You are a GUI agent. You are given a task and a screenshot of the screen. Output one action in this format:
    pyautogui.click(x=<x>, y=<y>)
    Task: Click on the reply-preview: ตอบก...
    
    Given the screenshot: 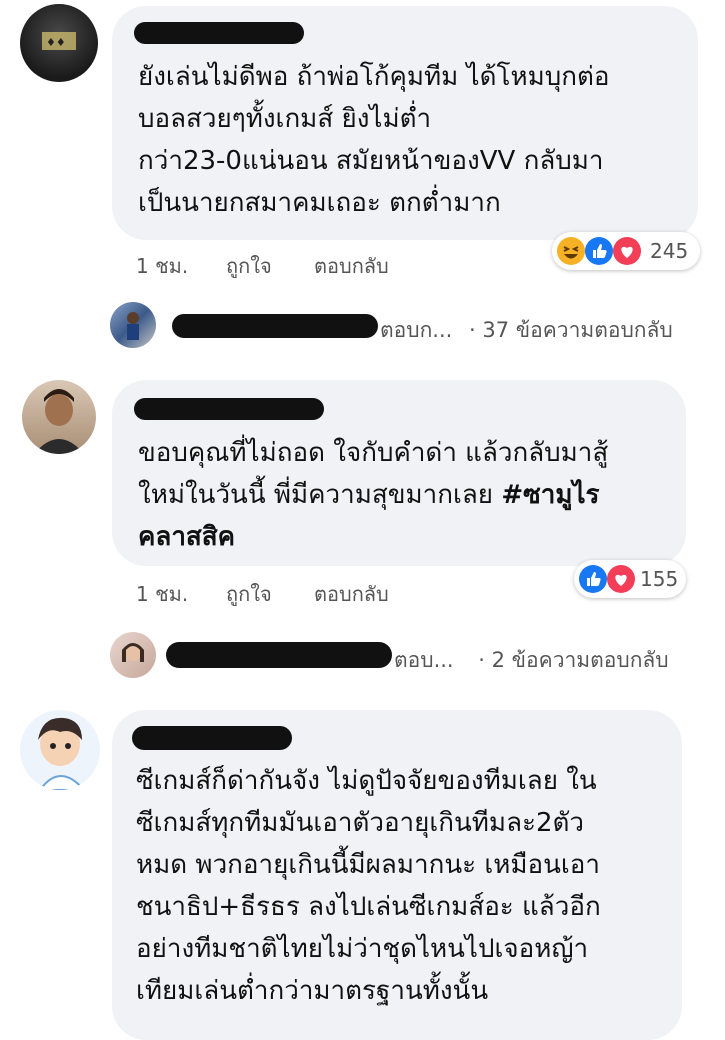 What is the action you would take?
    pyautogui.click(x=416, y=330)
    